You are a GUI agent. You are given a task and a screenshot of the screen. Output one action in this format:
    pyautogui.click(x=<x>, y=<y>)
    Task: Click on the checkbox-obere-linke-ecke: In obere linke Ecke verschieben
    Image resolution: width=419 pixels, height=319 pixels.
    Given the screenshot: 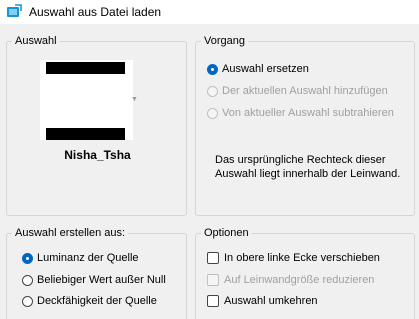 What is the action you would take?
    pyautogui.click(x=293, y=258)
    